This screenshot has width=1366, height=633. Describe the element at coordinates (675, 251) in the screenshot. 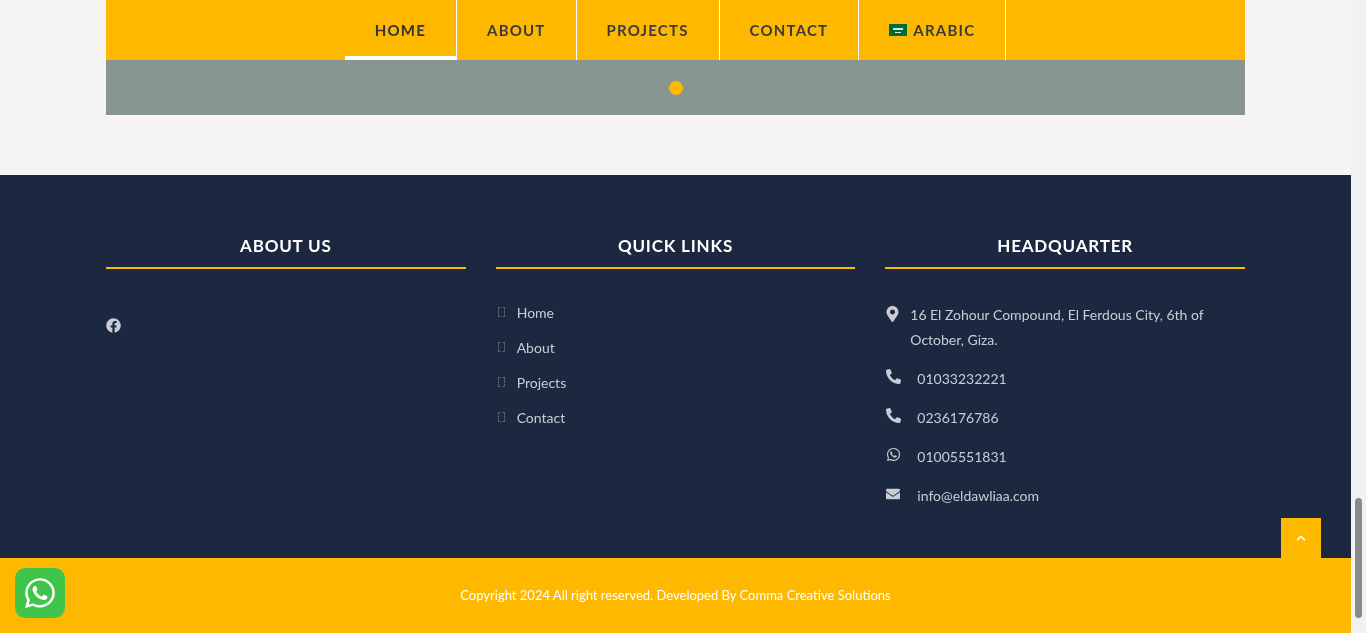

I see `section-heading: QUICK LINKS` at that location.